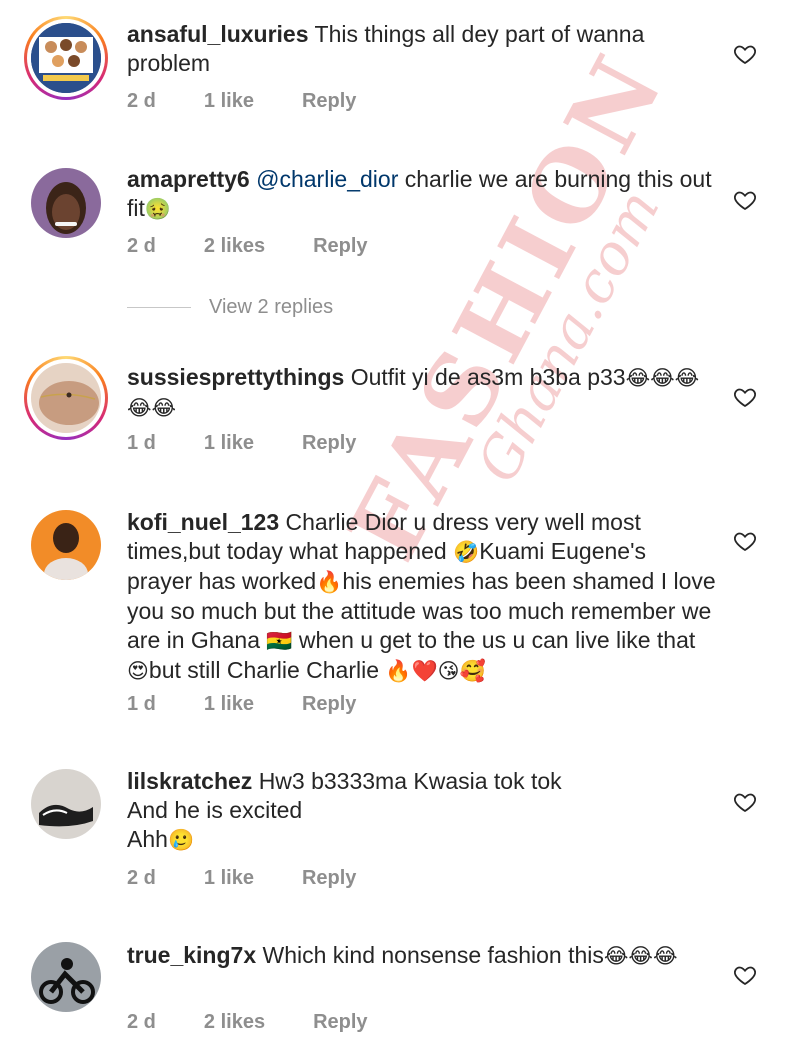  I want to click on comment-text-line: And he is excited, so click(215, 810).